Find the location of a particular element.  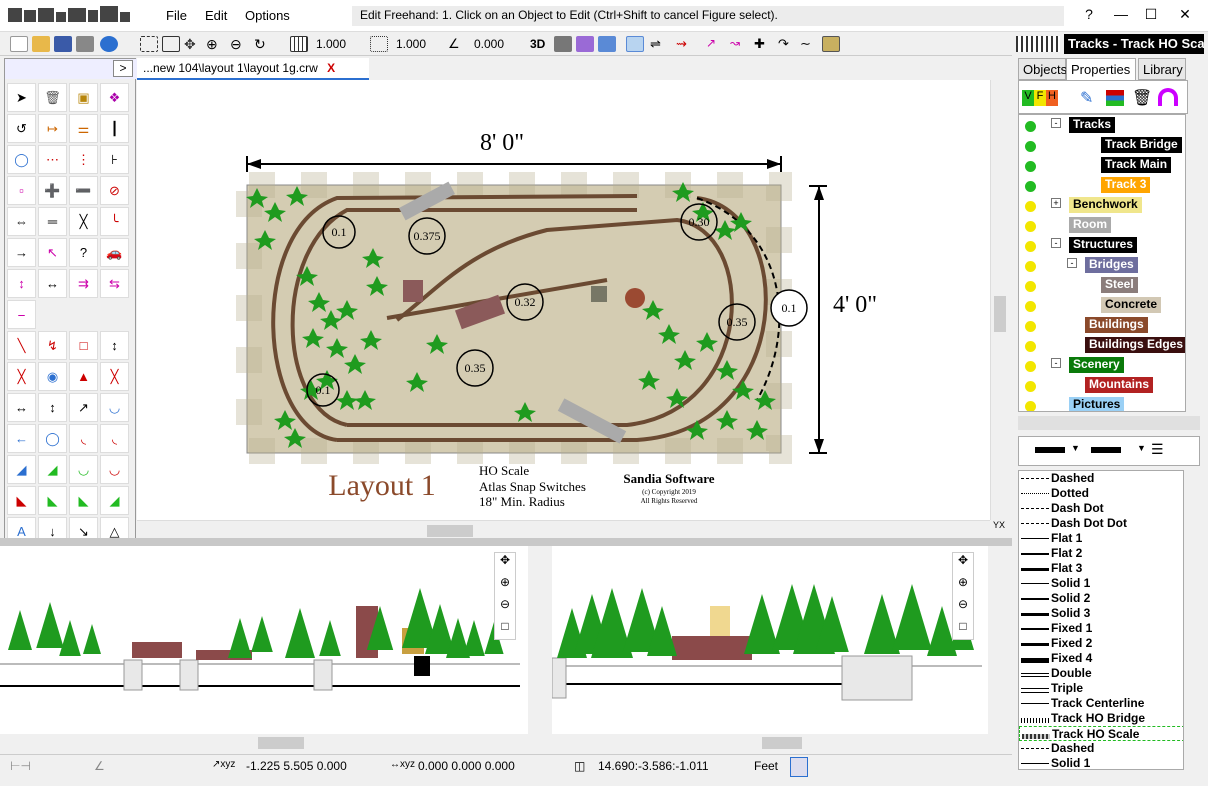

zoom-out-icon: ⊖ is located at coordinates (505, 608).